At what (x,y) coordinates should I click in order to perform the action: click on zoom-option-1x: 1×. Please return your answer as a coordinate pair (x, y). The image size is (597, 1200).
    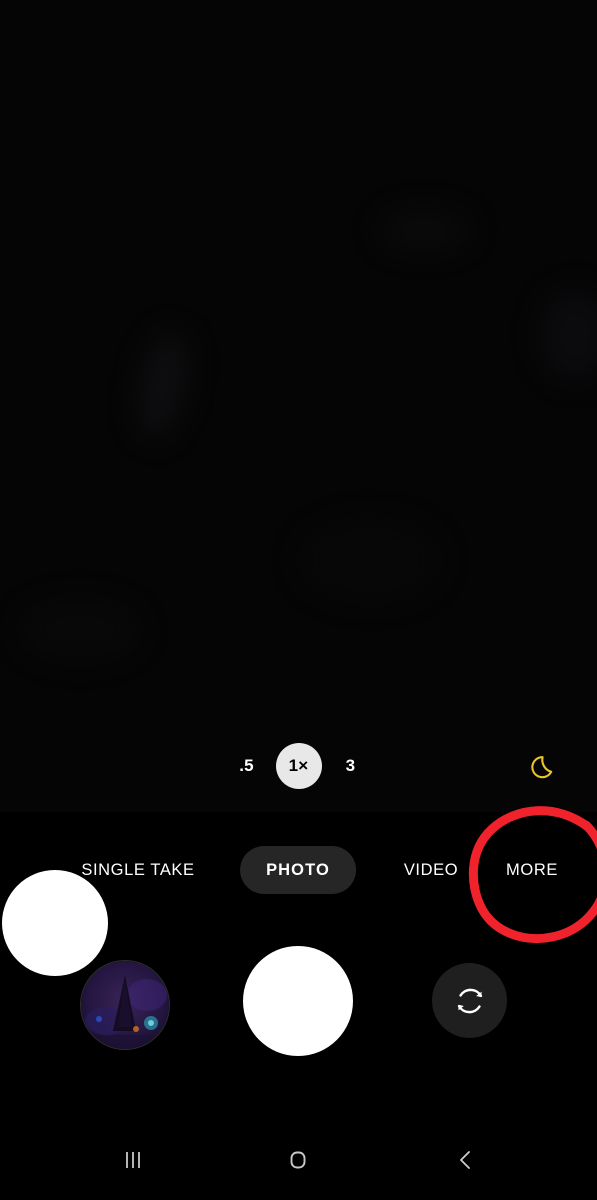
    Looking at the image, I should click on (298, 766).